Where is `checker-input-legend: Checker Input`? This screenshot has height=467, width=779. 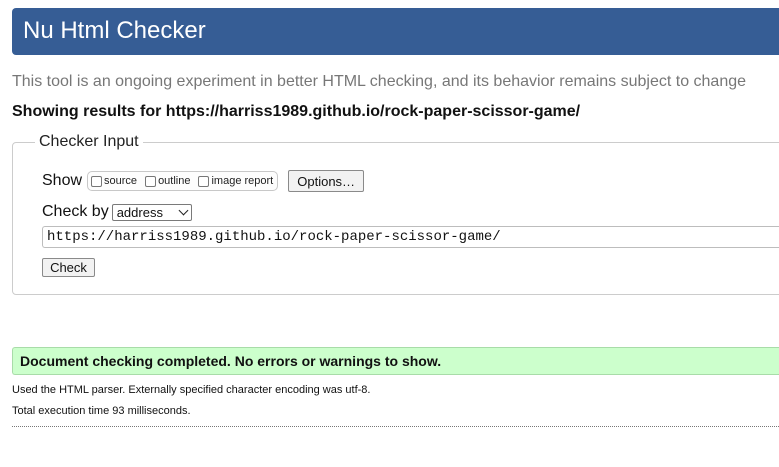
checker-input-legend: Checker Input is located at coordinates (89, 141).